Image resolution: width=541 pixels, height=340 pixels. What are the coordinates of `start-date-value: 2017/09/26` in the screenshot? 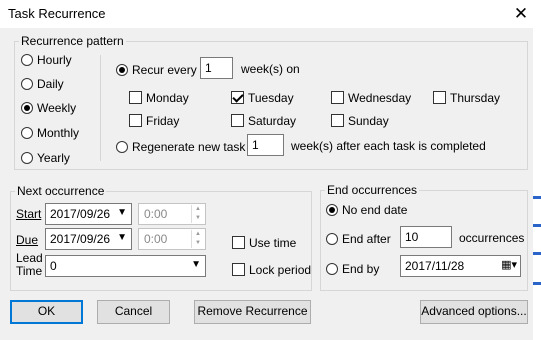 It's located at (80, 214).